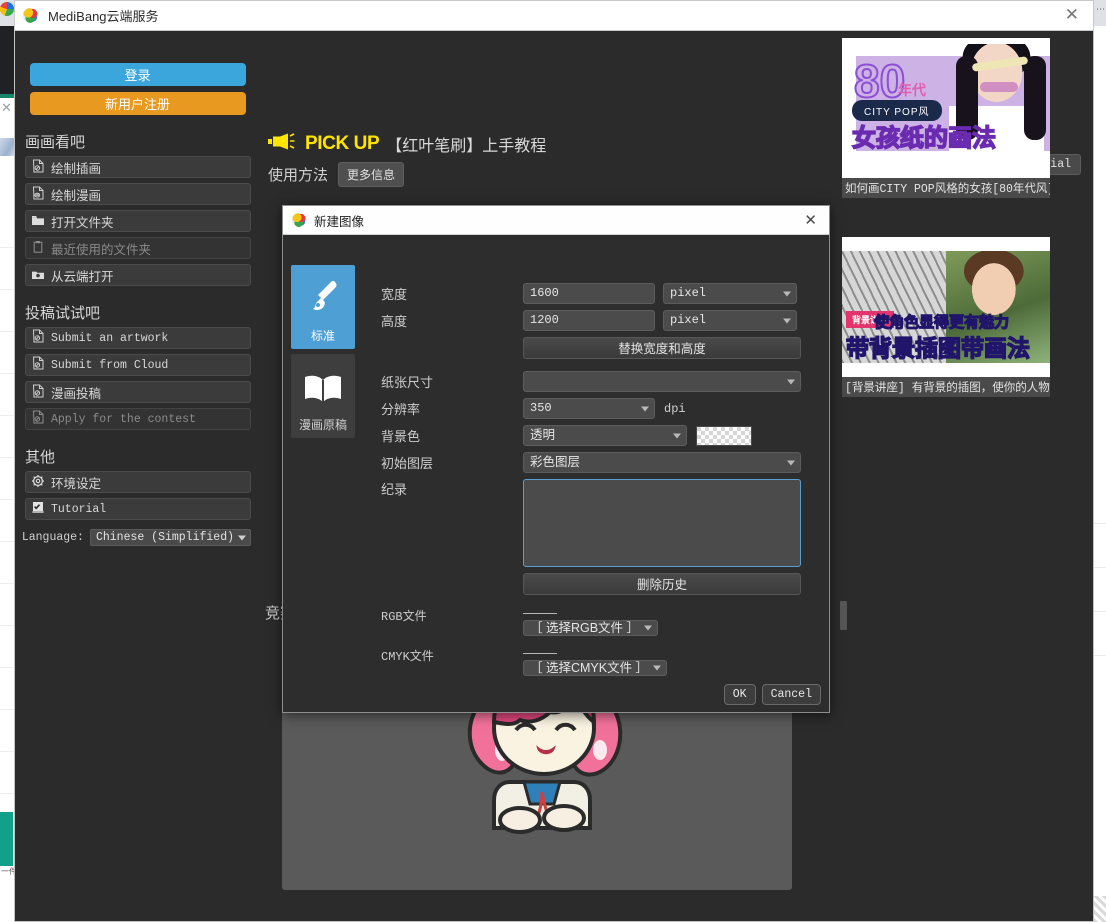 This screenshot has height=922, width=1106. Describe the element at coordinates (407, 657) in the screenshot. I see `cmyk-file-label: CMYK文件` at that location.